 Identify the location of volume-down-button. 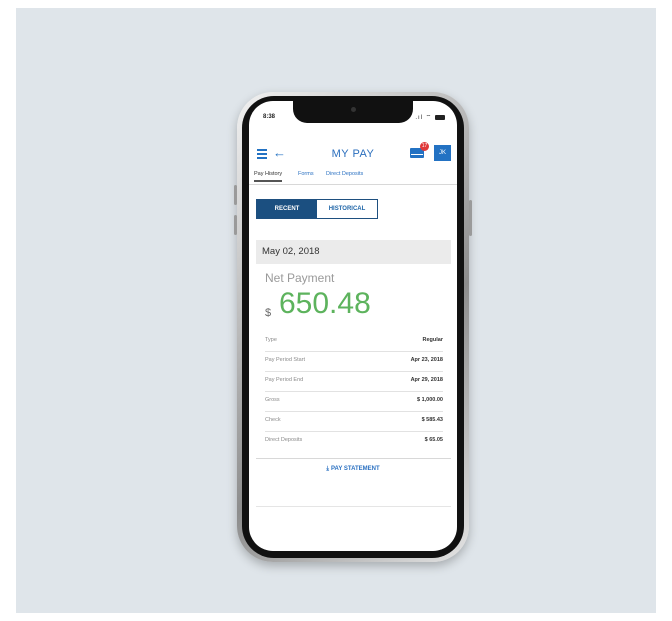
(235, 225).